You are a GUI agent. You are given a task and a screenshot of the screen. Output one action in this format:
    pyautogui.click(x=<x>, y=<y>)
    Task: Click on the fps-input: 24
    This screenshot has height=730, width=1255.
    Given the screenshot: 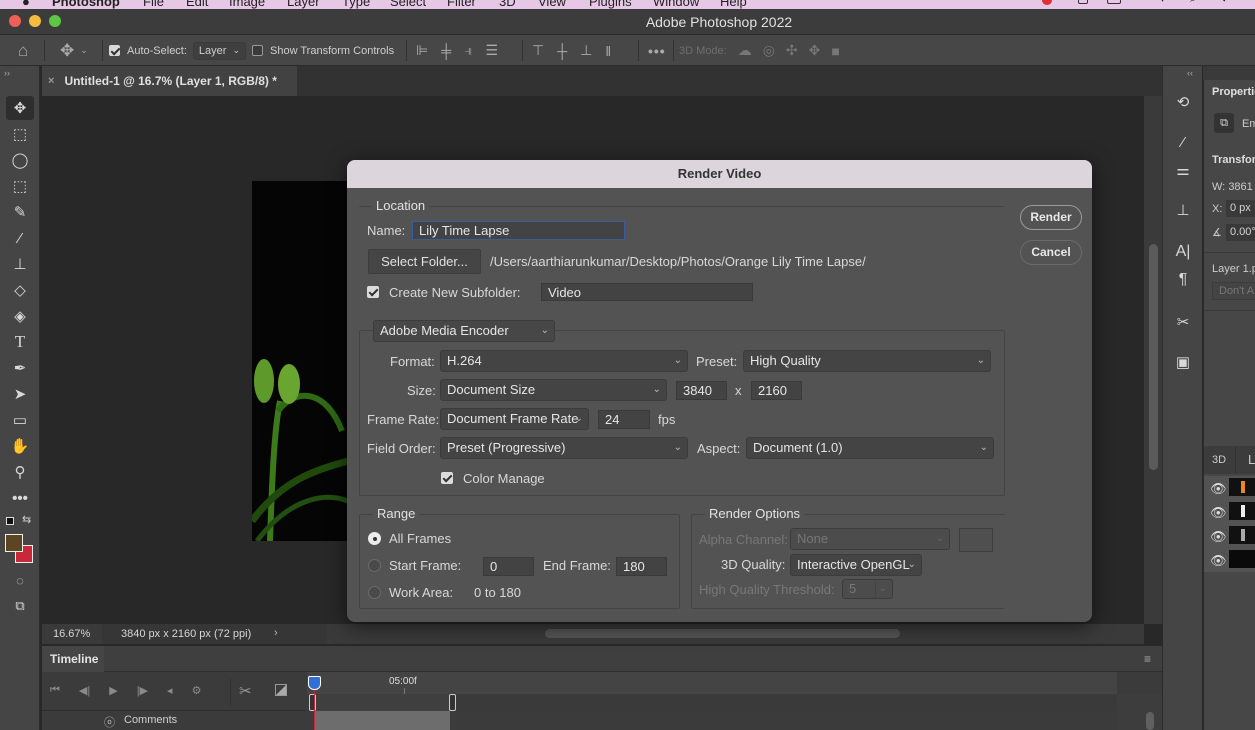 What is the action you would take?
    pyautogui.click(x=624, y=419)
    